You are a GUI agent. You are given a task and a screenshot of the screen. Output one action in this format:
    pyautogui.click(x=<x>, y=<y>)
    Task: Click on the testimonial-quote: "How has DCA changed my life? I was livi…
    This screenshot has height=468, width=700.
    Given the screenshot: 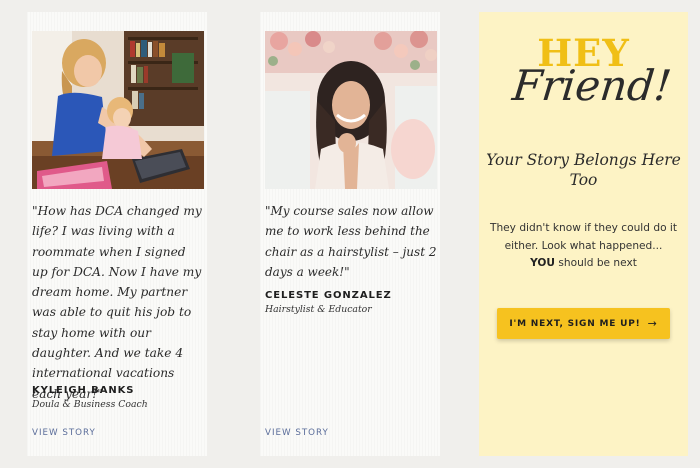 What is the action you would take?
    pyautogui.click(x=117, y=302)
    